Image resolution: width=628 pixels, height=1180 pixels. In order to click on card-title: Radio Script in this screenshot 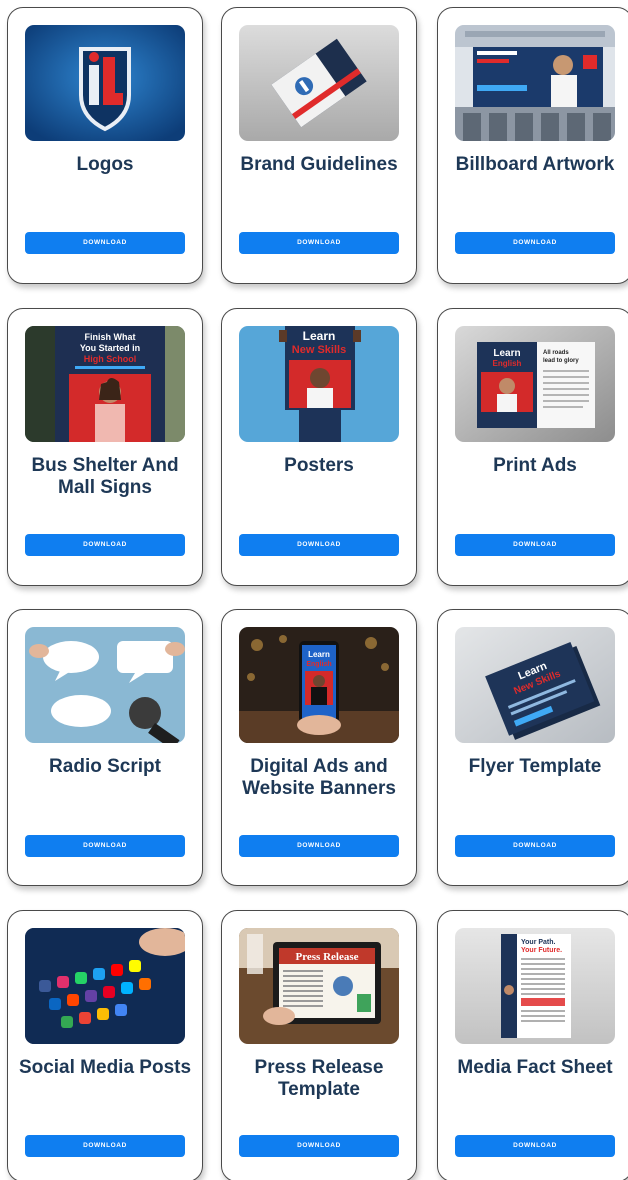, I will do `click(105, 766)`.